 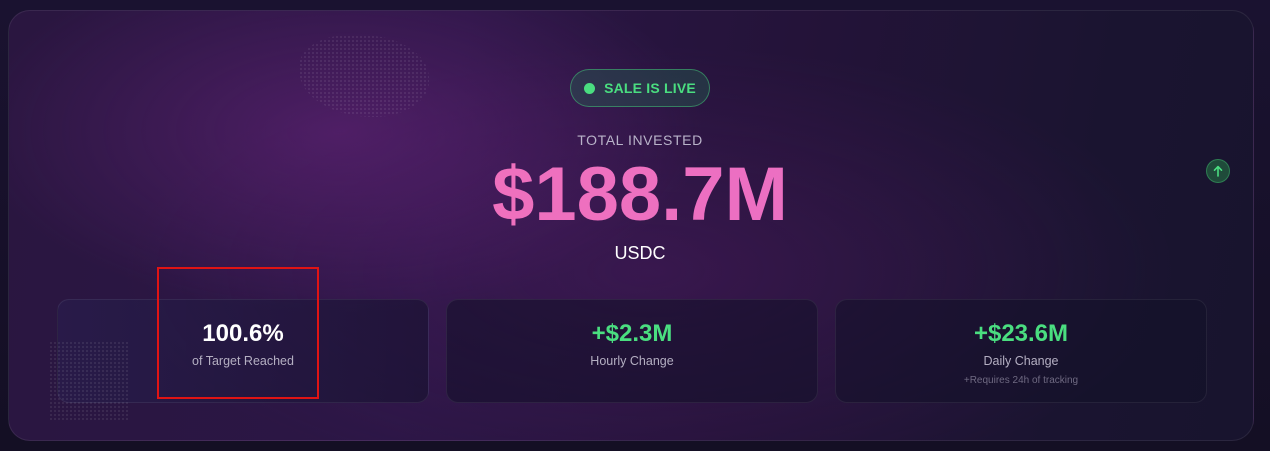 I want to click on stat-label: Daily Change, so click(x=1021, y=361).